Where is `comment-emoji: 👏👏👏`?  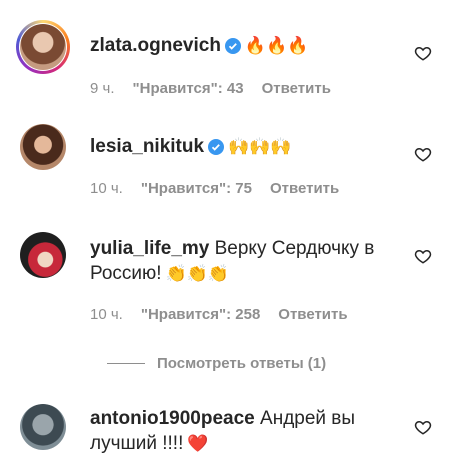 comment-emoji: 👏👏👏 is located at coordinates (197, 273).